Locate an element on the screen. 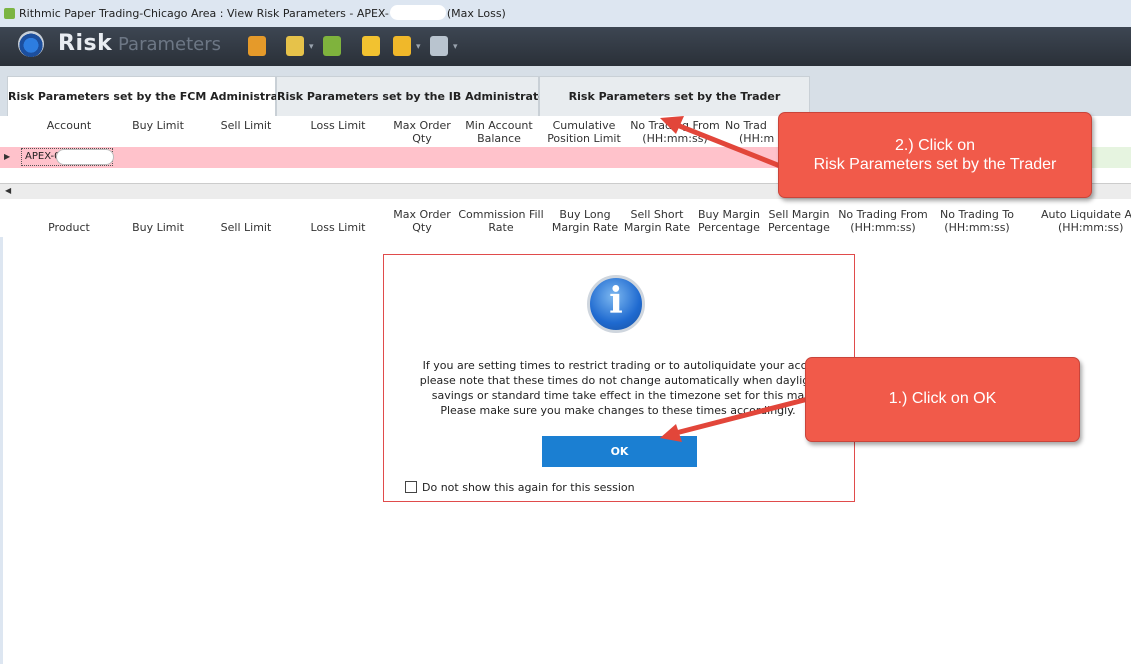 Image resolution: width=1131 pixels, height=664 pixels. logo-risk: Risk is located at coordinates (85, 43).